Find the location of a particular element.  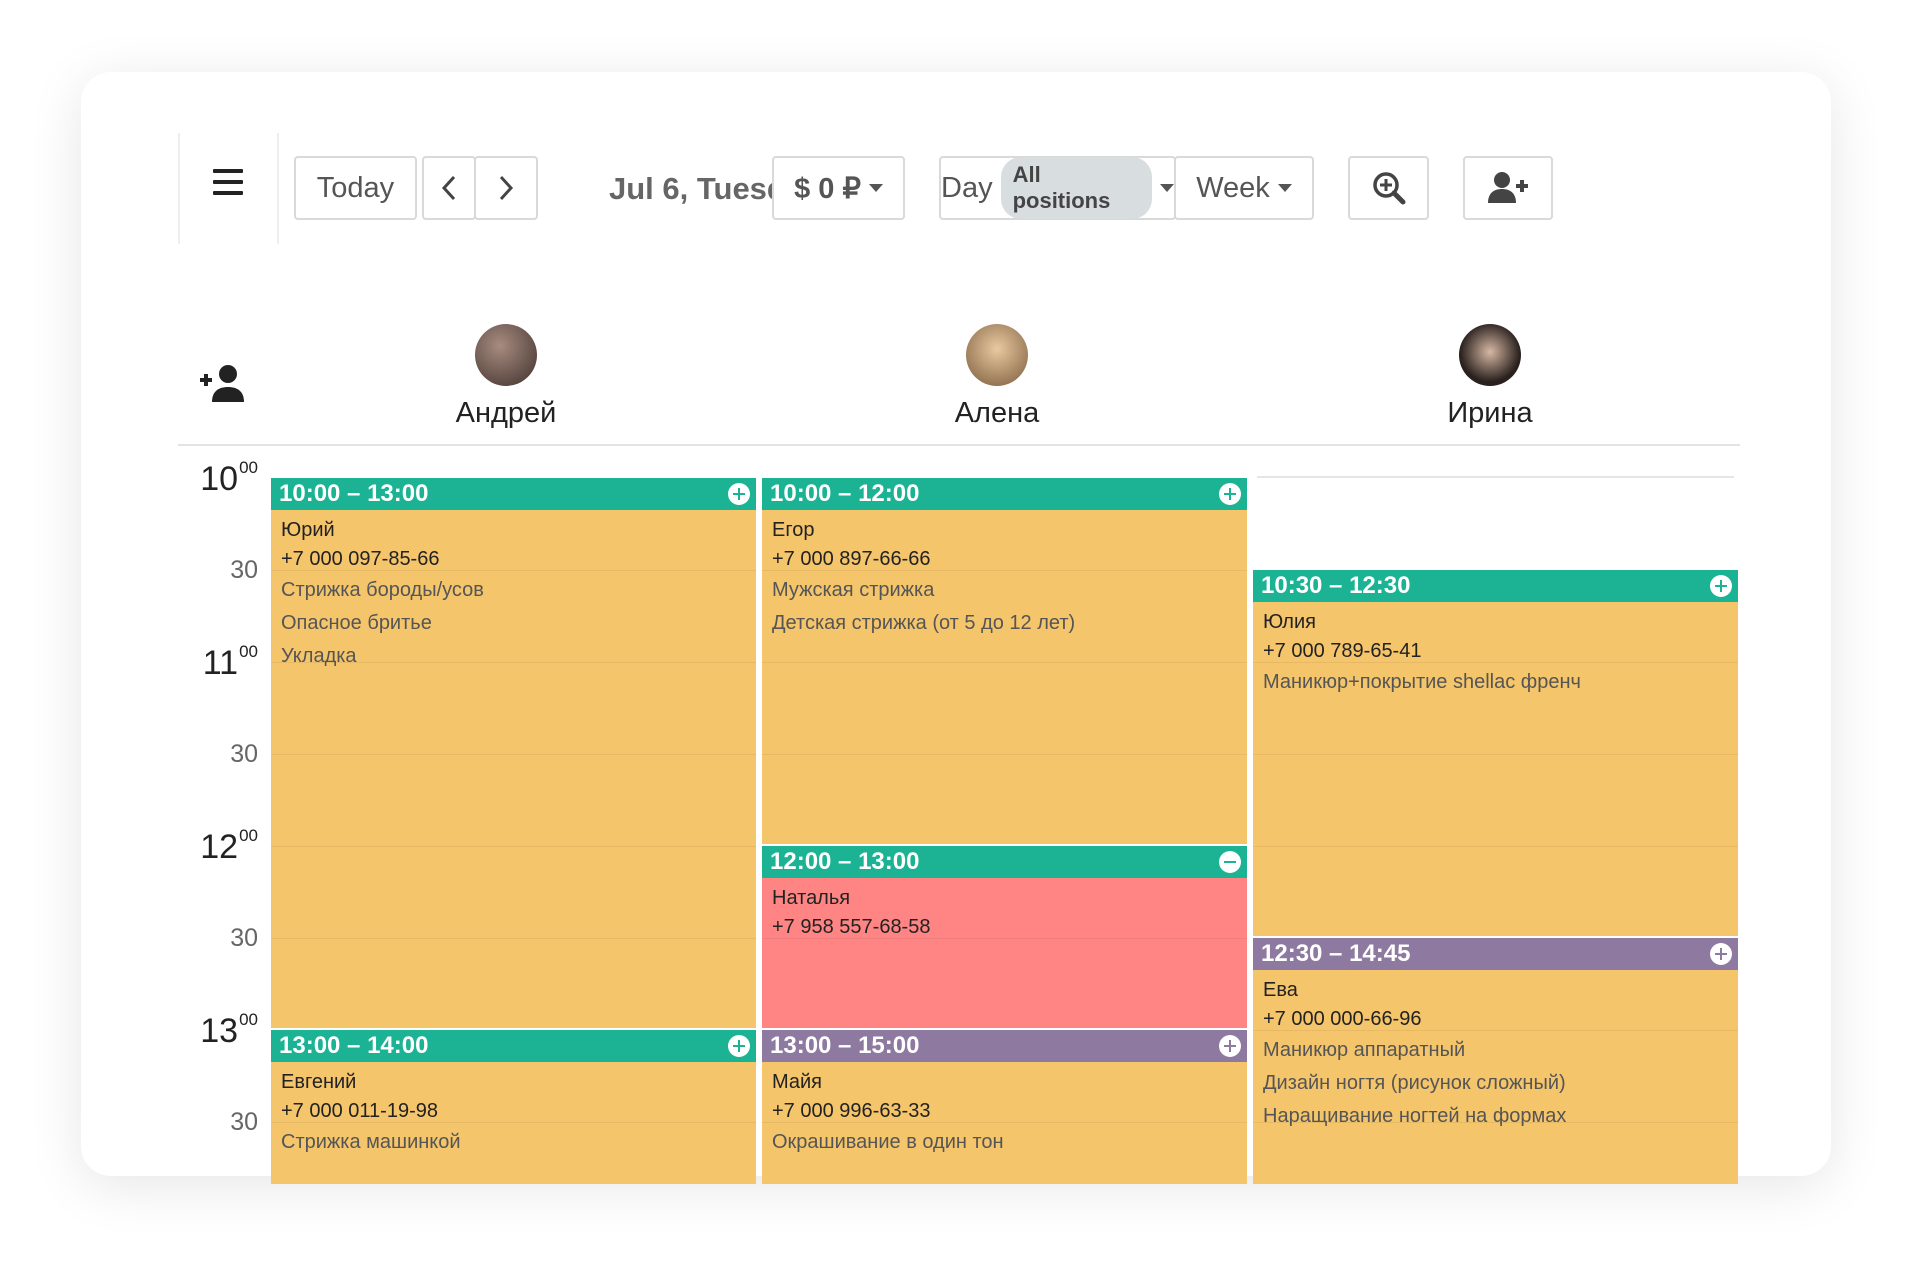

menu-icon is located at coordinates (228, 184).